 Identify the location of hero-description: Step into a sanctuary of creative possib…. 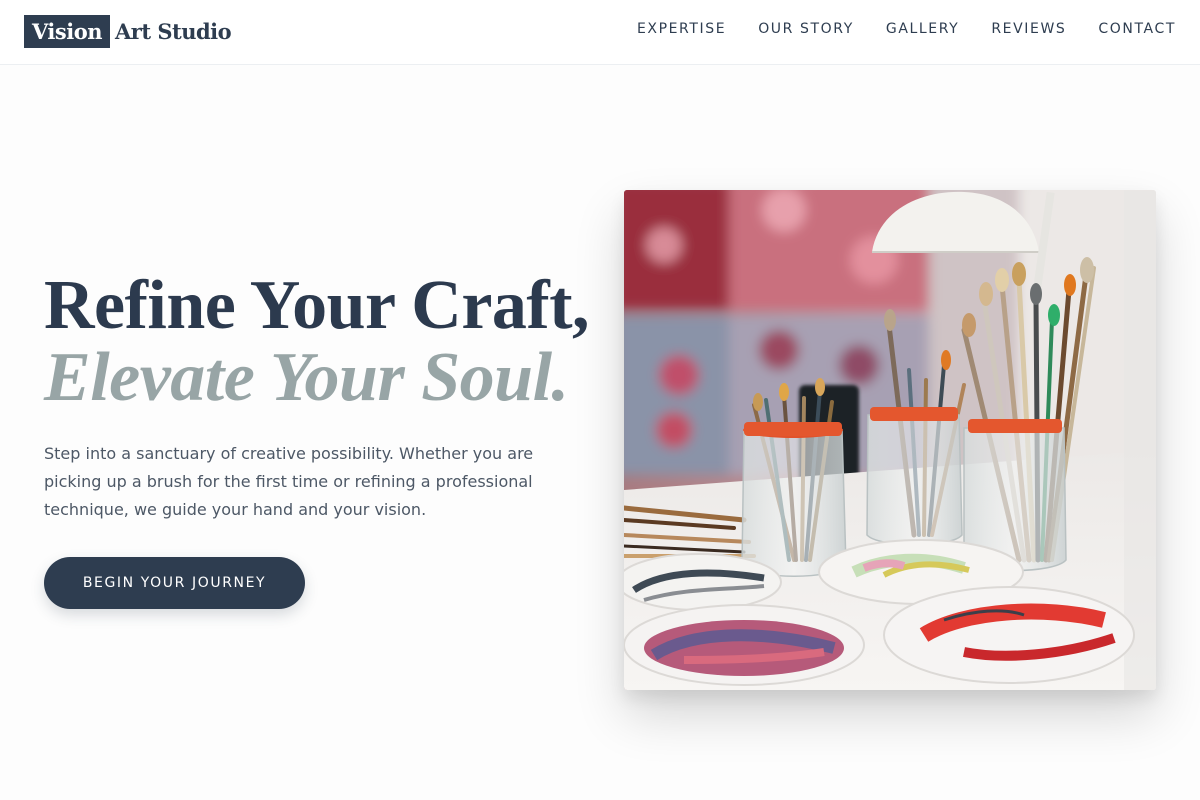
(289, 481).